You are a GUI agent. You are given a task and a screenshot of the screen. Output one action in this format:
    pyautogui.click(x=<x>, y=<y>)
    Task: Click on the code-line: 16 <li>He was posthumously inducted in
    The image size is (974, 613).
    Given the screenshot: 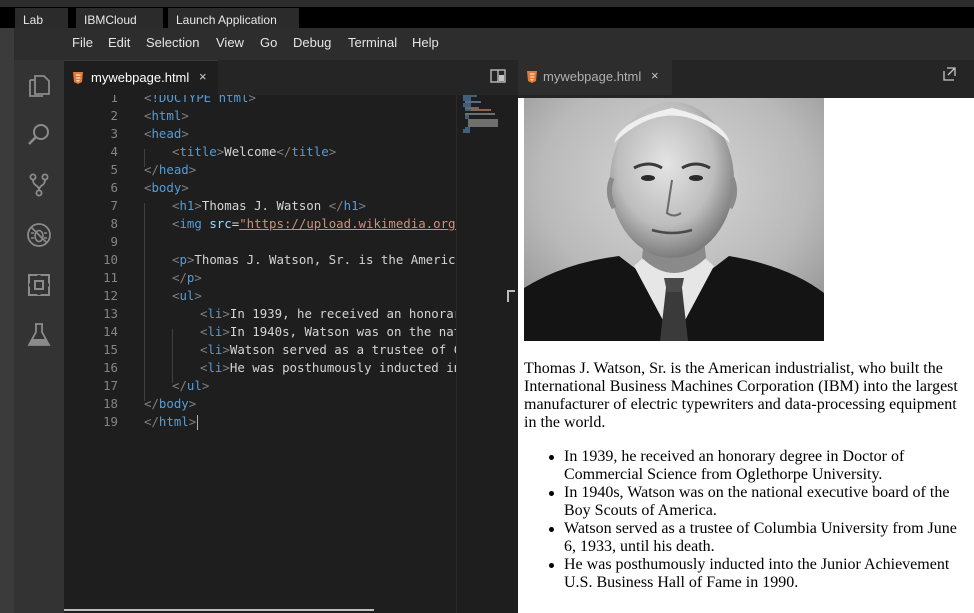 What is the action you would take?
    pyautogui.click(x=260, y=368)
    